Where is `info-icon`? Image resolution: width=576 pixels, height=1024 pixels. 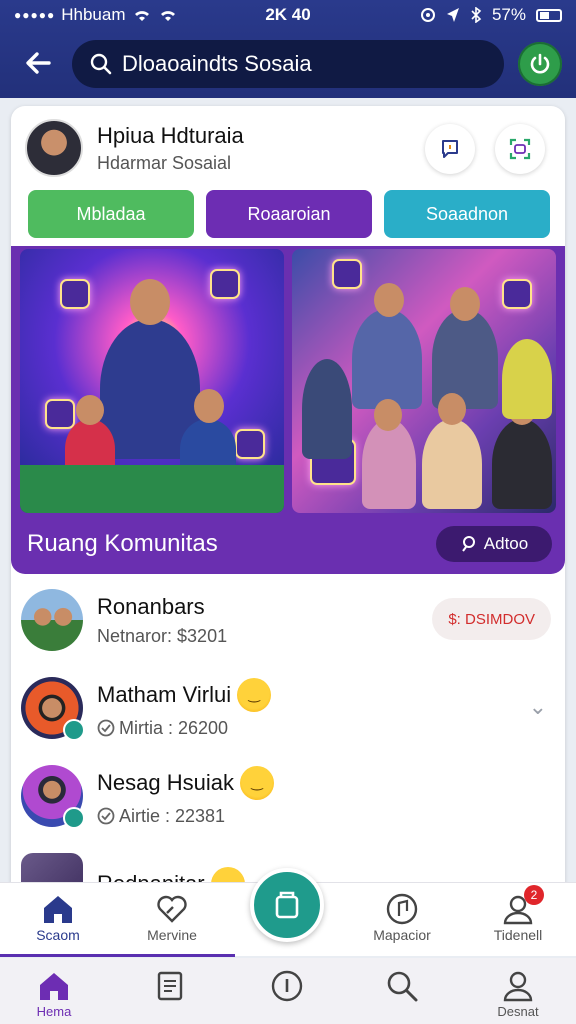 info-icon is located at coordinates (287, 986).